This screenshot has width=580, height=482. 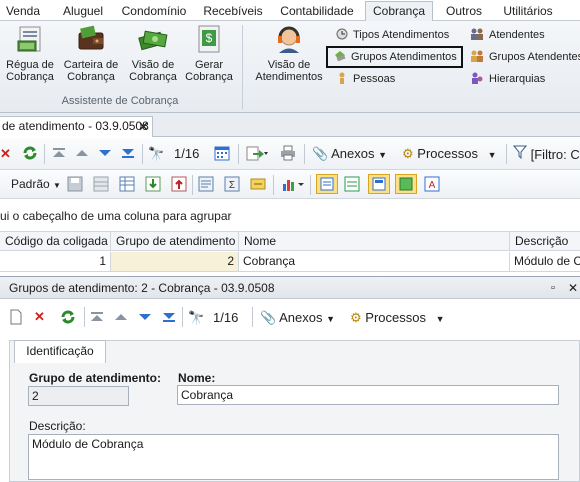 I want to click on column-nome: Nome, so click(x=374, y=241).